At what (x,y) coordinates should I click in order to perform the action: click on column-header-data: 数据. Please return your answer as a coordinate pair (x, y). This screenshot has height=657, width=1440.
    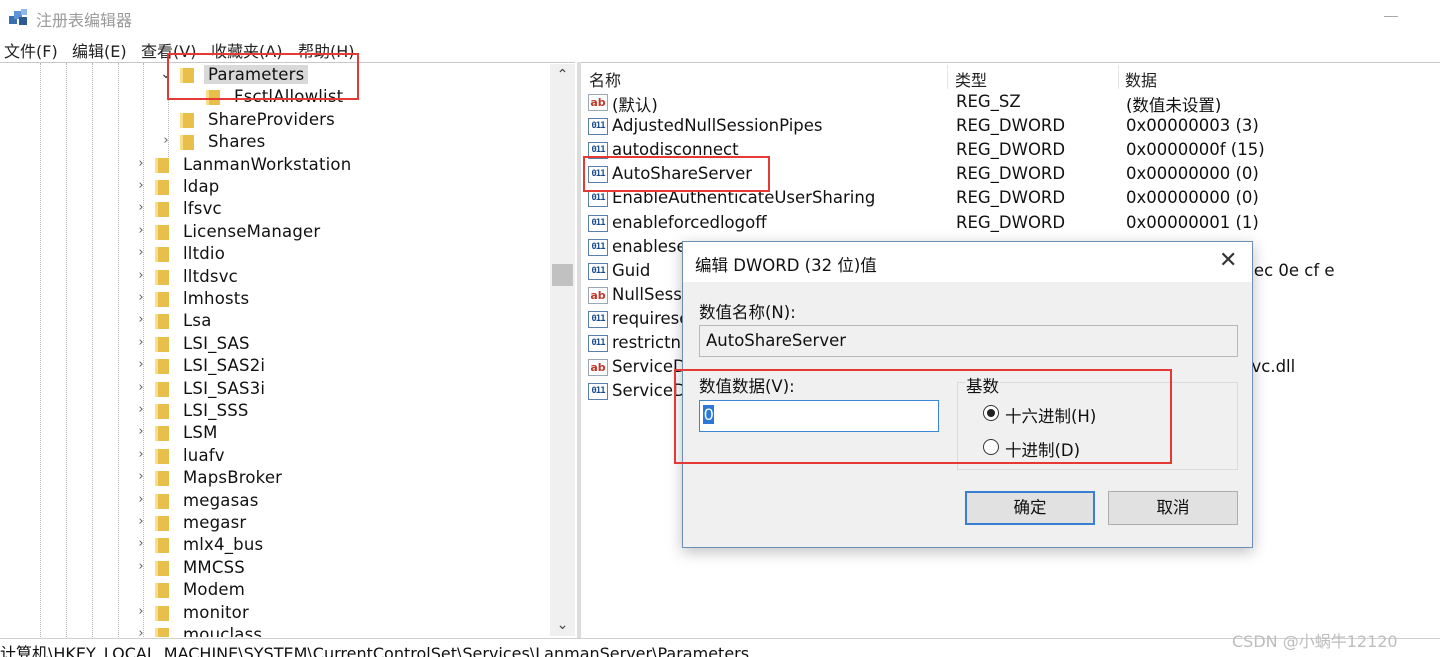
    Looking at the image, I should click on (1141, 79).